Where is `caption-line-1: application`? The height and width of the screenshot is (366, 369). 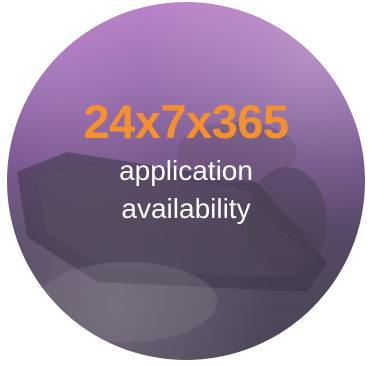 caption-line-1: application is located at coordinates (186, 170).